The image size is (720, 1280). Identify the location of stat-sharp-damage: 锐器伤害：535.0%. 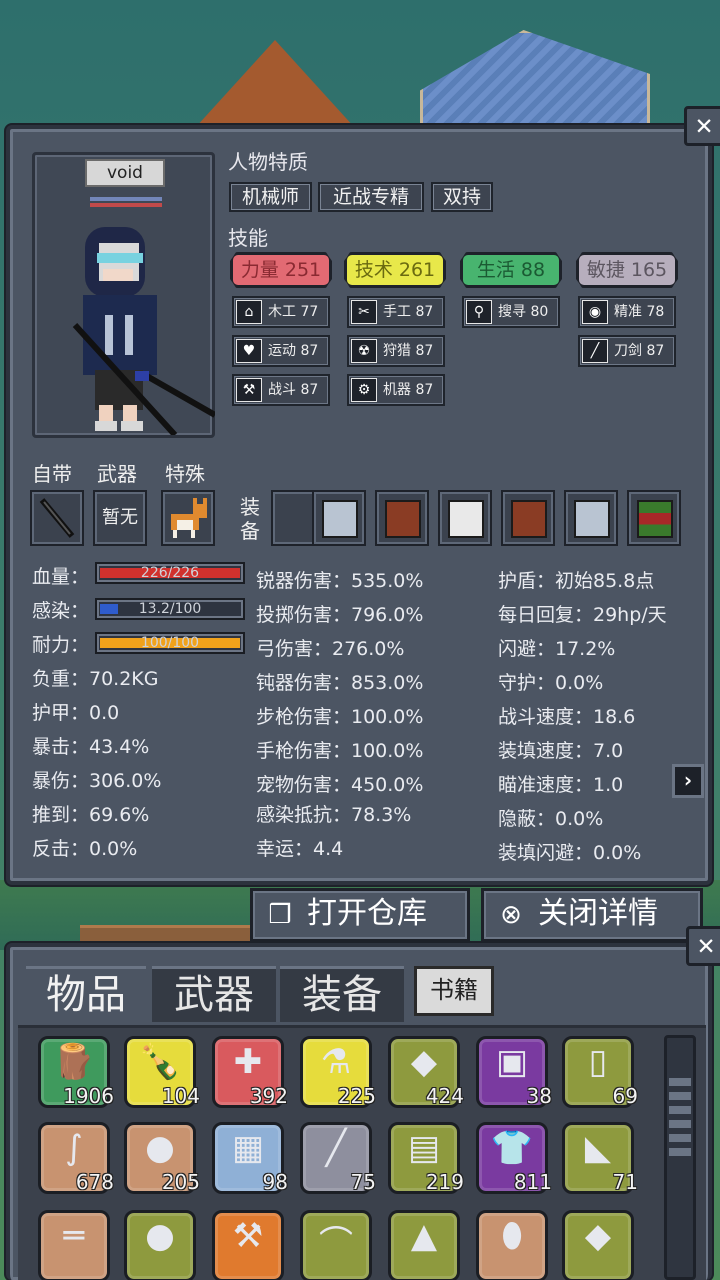
(340, 581).